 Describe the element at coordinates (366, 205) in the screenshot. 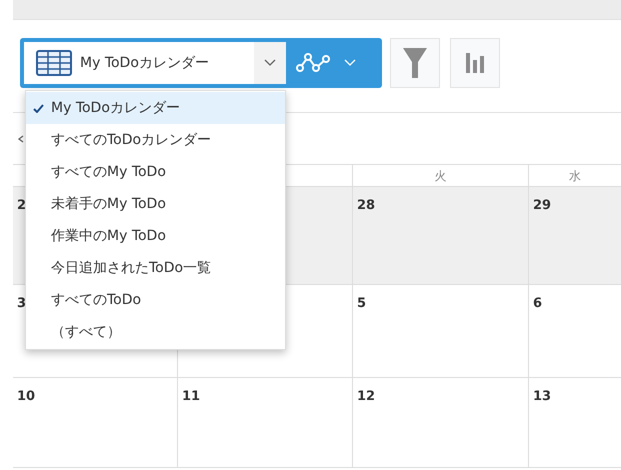

I see `date-number: 28` at that location.